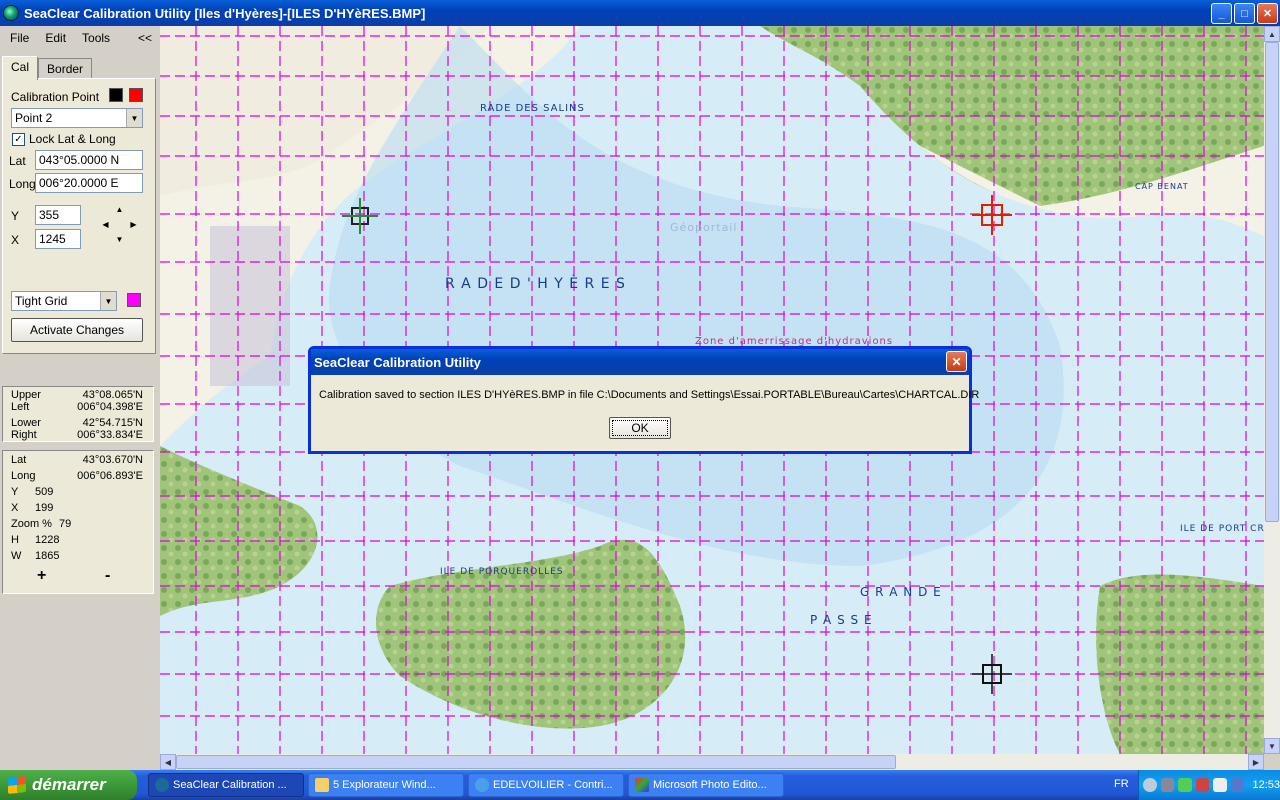 The width and height of the screenshot is (1280, 800). What do you see at coordinates (136, 95) in the screenshot?
I see `calibration-color-red` at bounding box center [136, 95].